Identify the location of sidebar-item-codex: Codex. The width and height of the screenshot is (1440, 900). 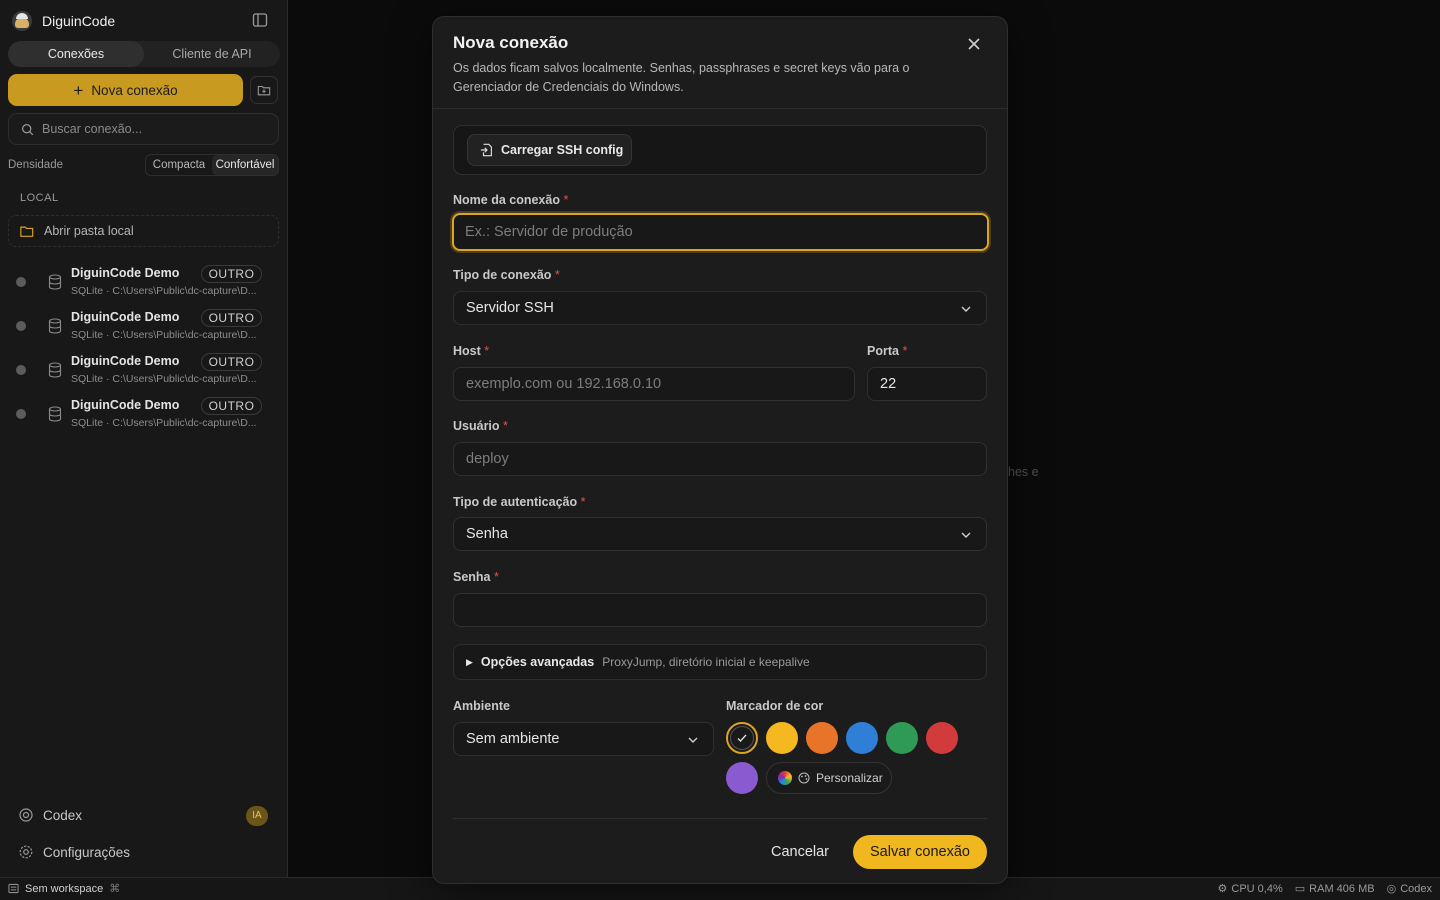
(50, 815).